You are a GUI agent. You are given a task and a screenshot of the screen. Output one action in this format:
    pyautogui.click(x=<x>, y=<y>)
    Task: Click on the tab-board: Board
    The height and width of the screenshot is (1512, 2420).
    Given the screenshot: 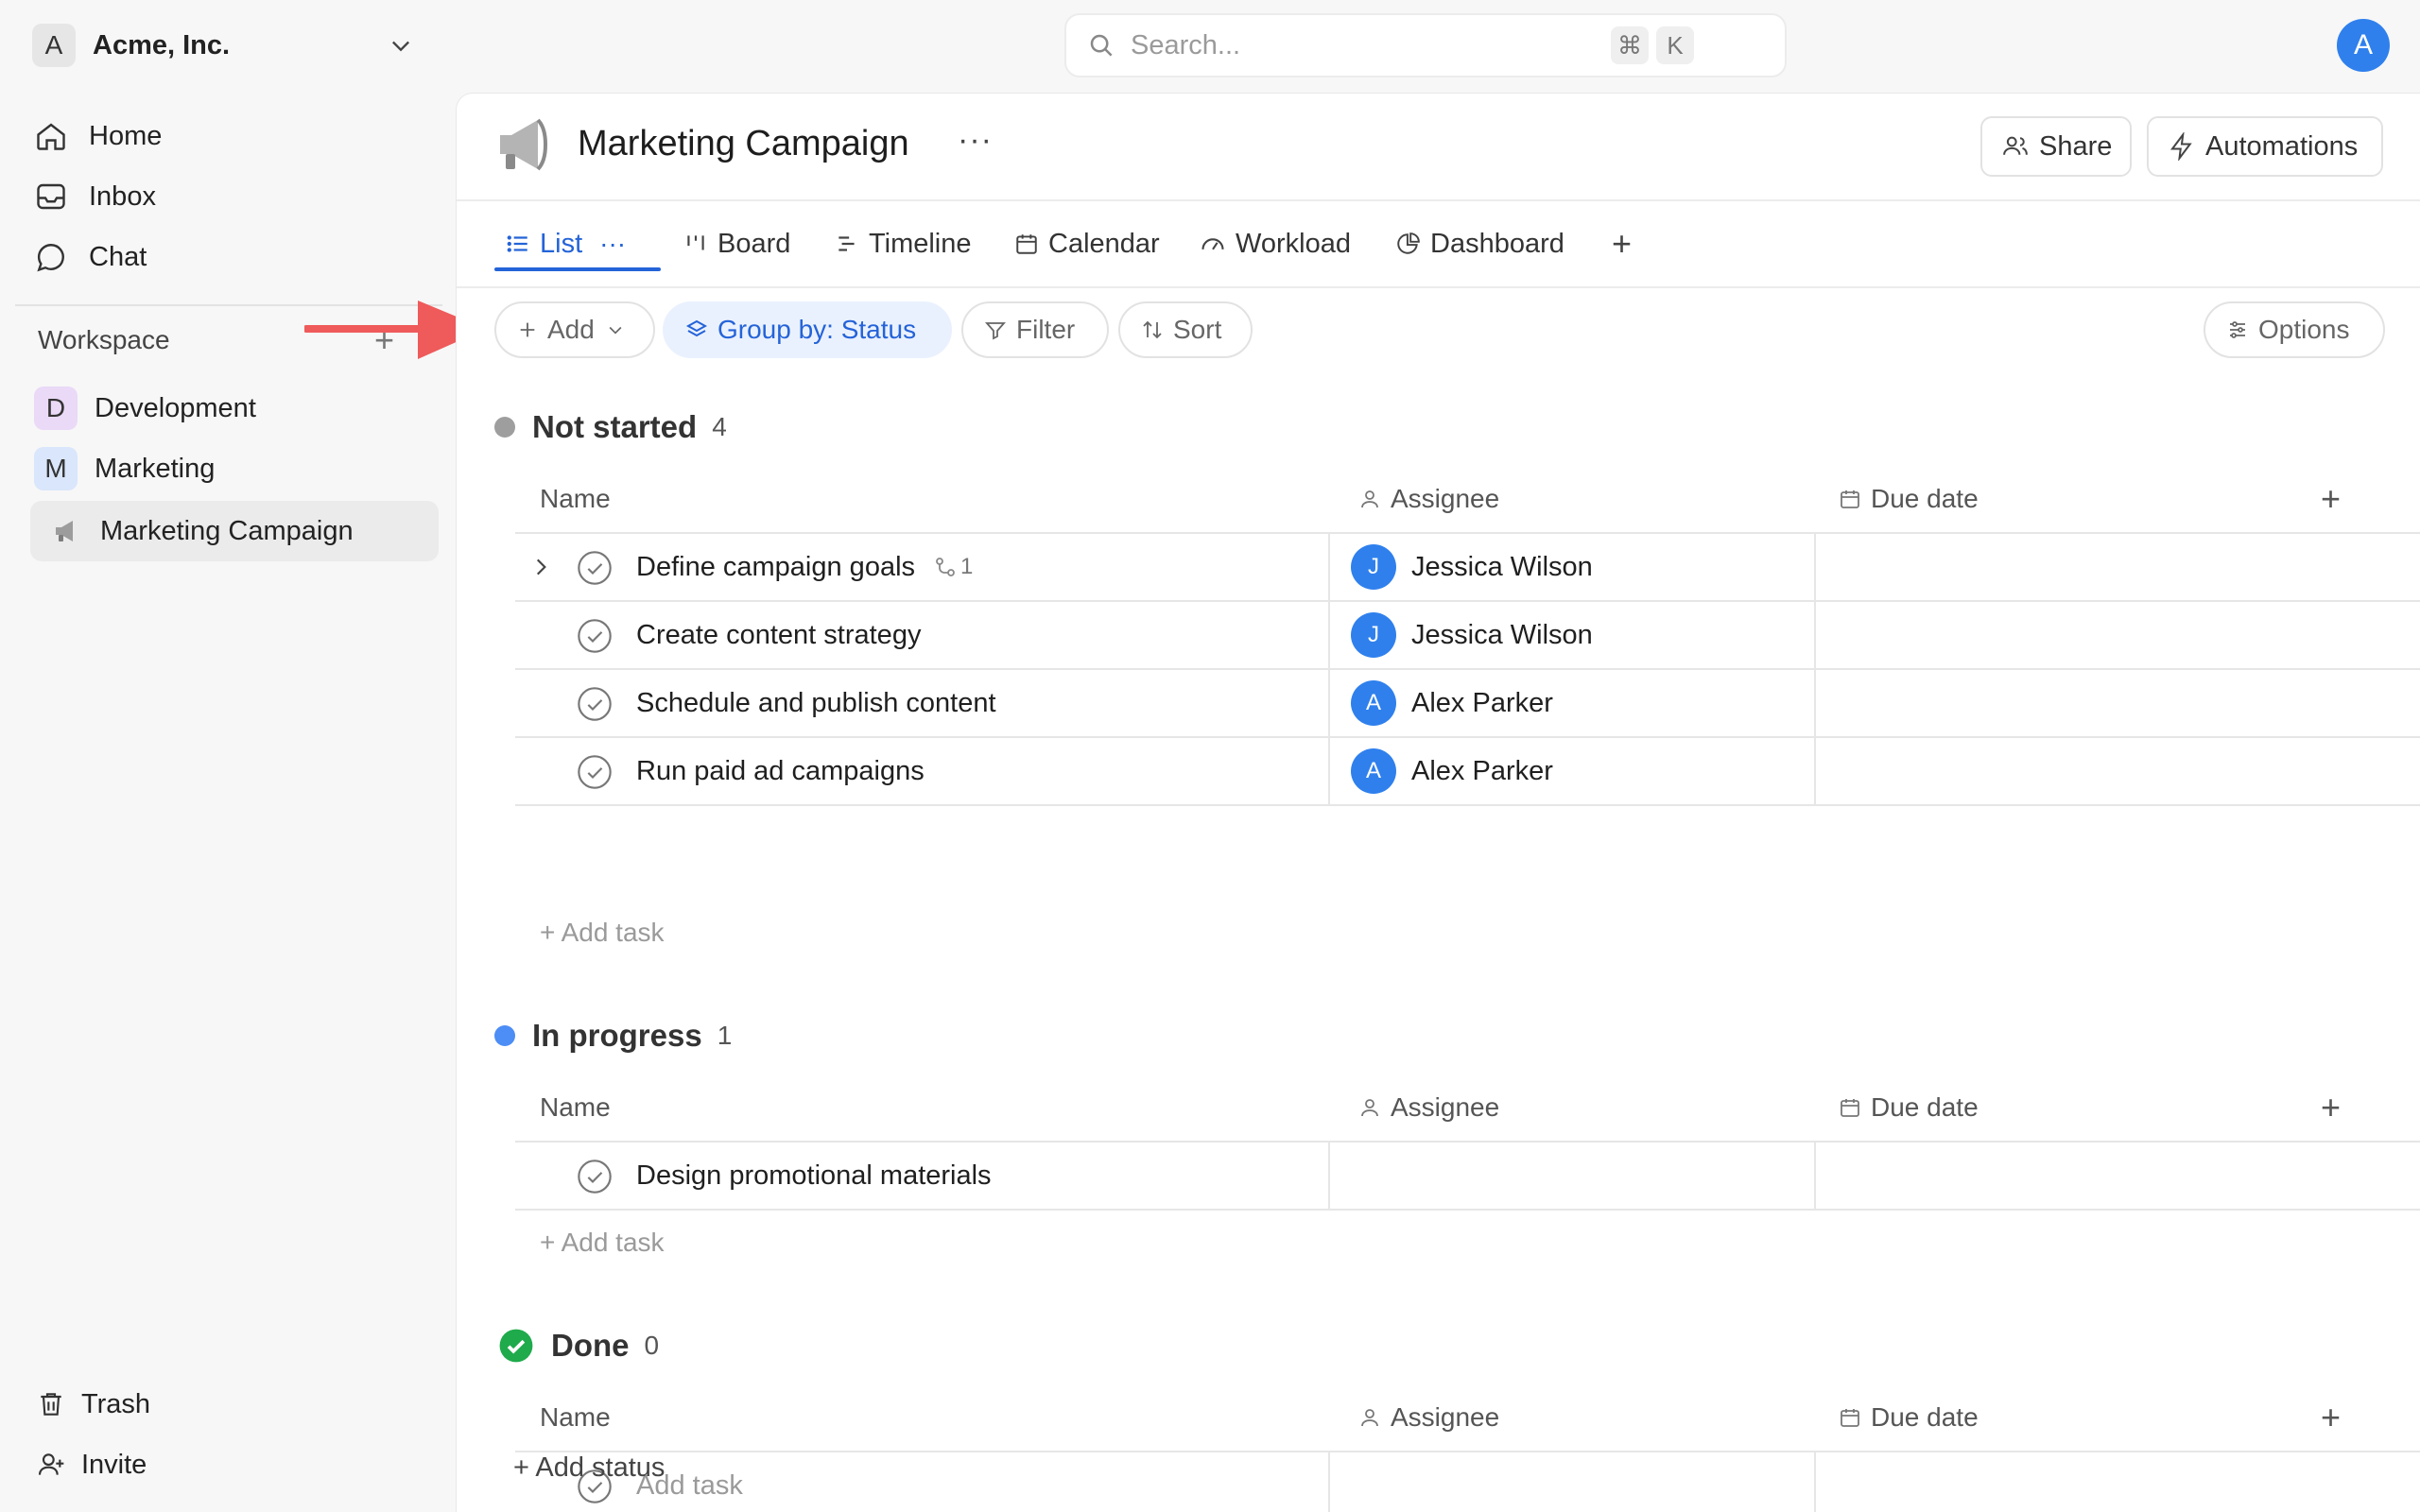 What is the action you would take?
    pyautogui.click(x=736, y=243)
    